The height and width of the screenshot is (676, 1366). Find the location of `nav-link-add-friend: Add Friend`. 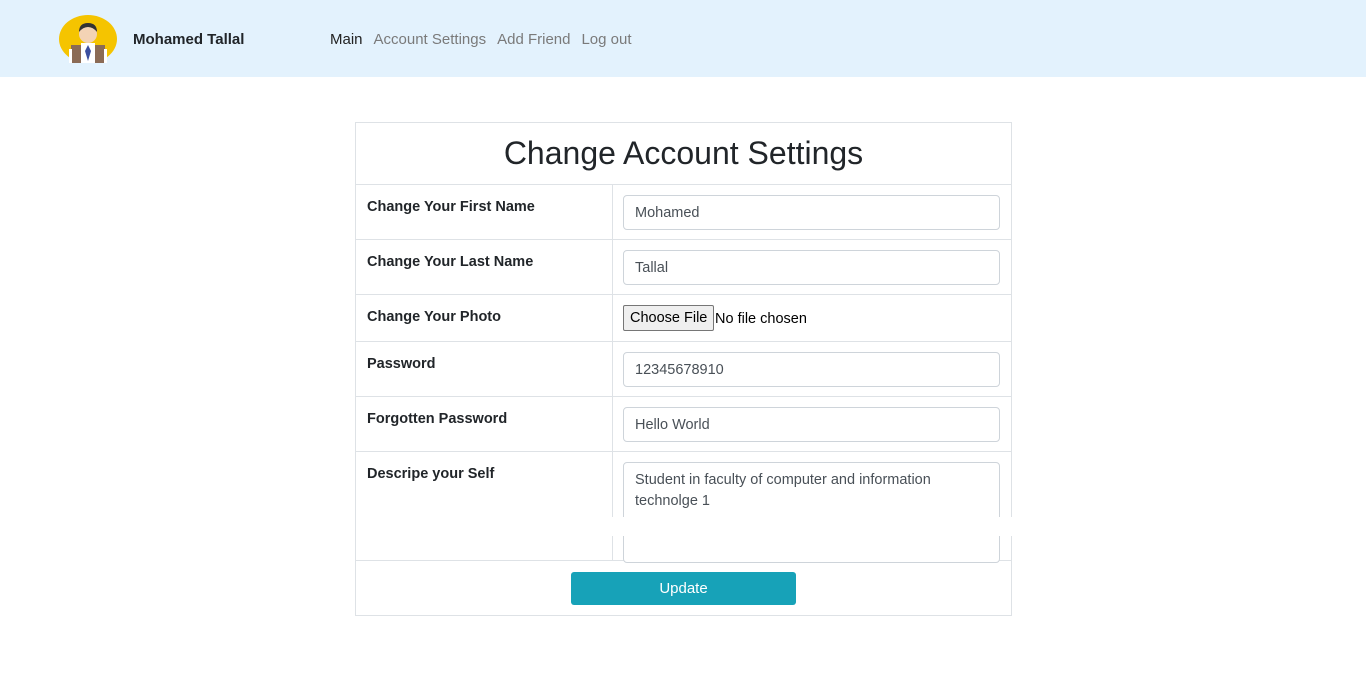

nav-link-add-friend: Add Friend is located at coordinates (533, 39).